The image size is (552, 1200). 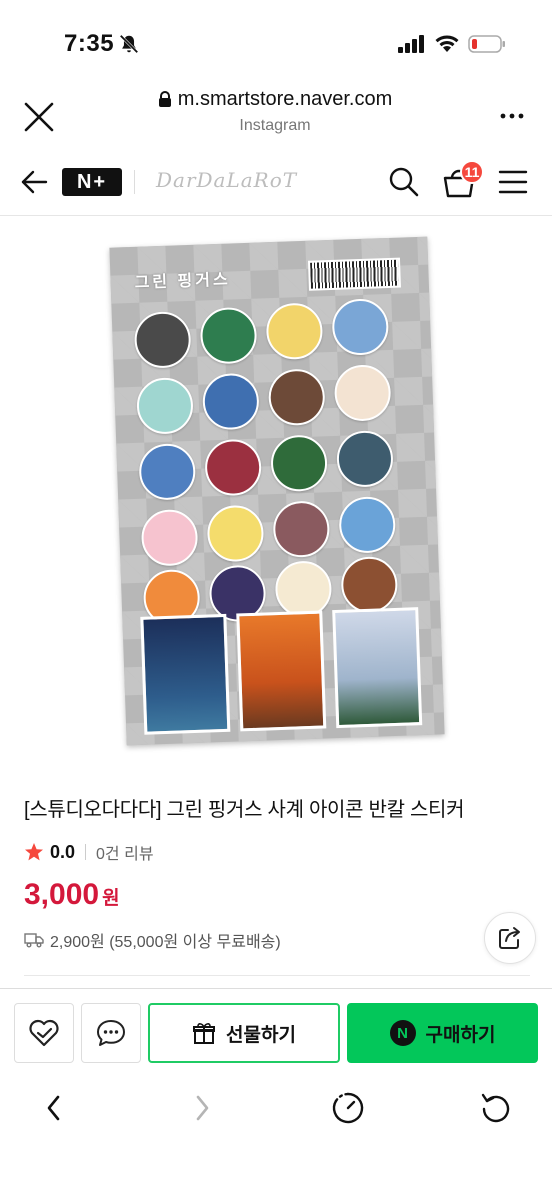 I want to click on purchase-action-bar: 선물하기 N 구매하기, so click(x=276, y=1031).